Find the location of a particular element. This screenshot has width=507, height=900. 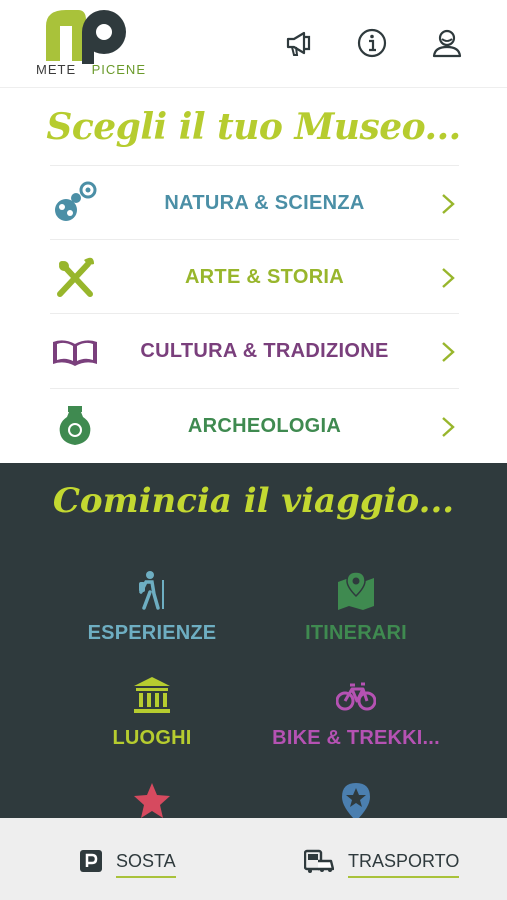

museum-category-label: NATURA & SCIENZA is located at coordinates (264, 203).